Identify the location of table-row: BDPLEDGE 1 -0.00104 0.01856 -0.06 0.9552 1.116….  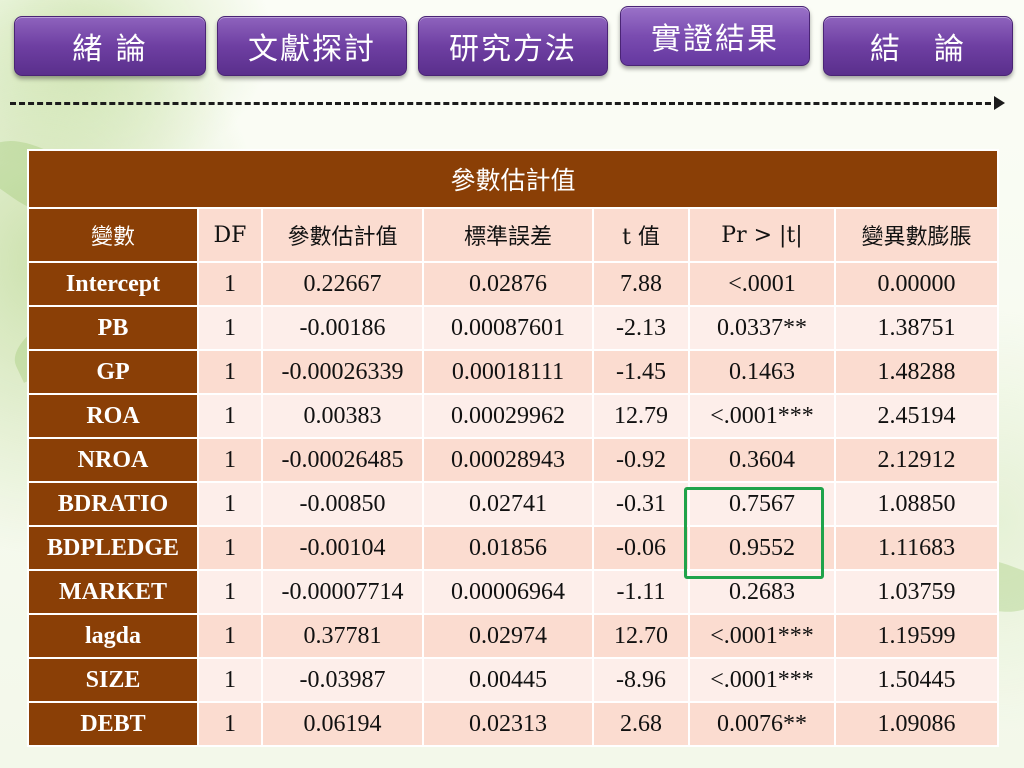
(513, 548).